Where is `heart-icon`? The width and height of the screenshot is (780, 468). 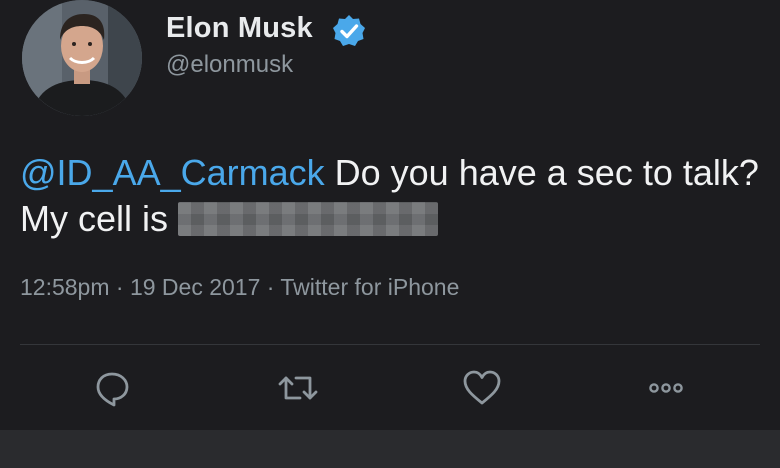 heart-icon is located at coordinates (482, 387).